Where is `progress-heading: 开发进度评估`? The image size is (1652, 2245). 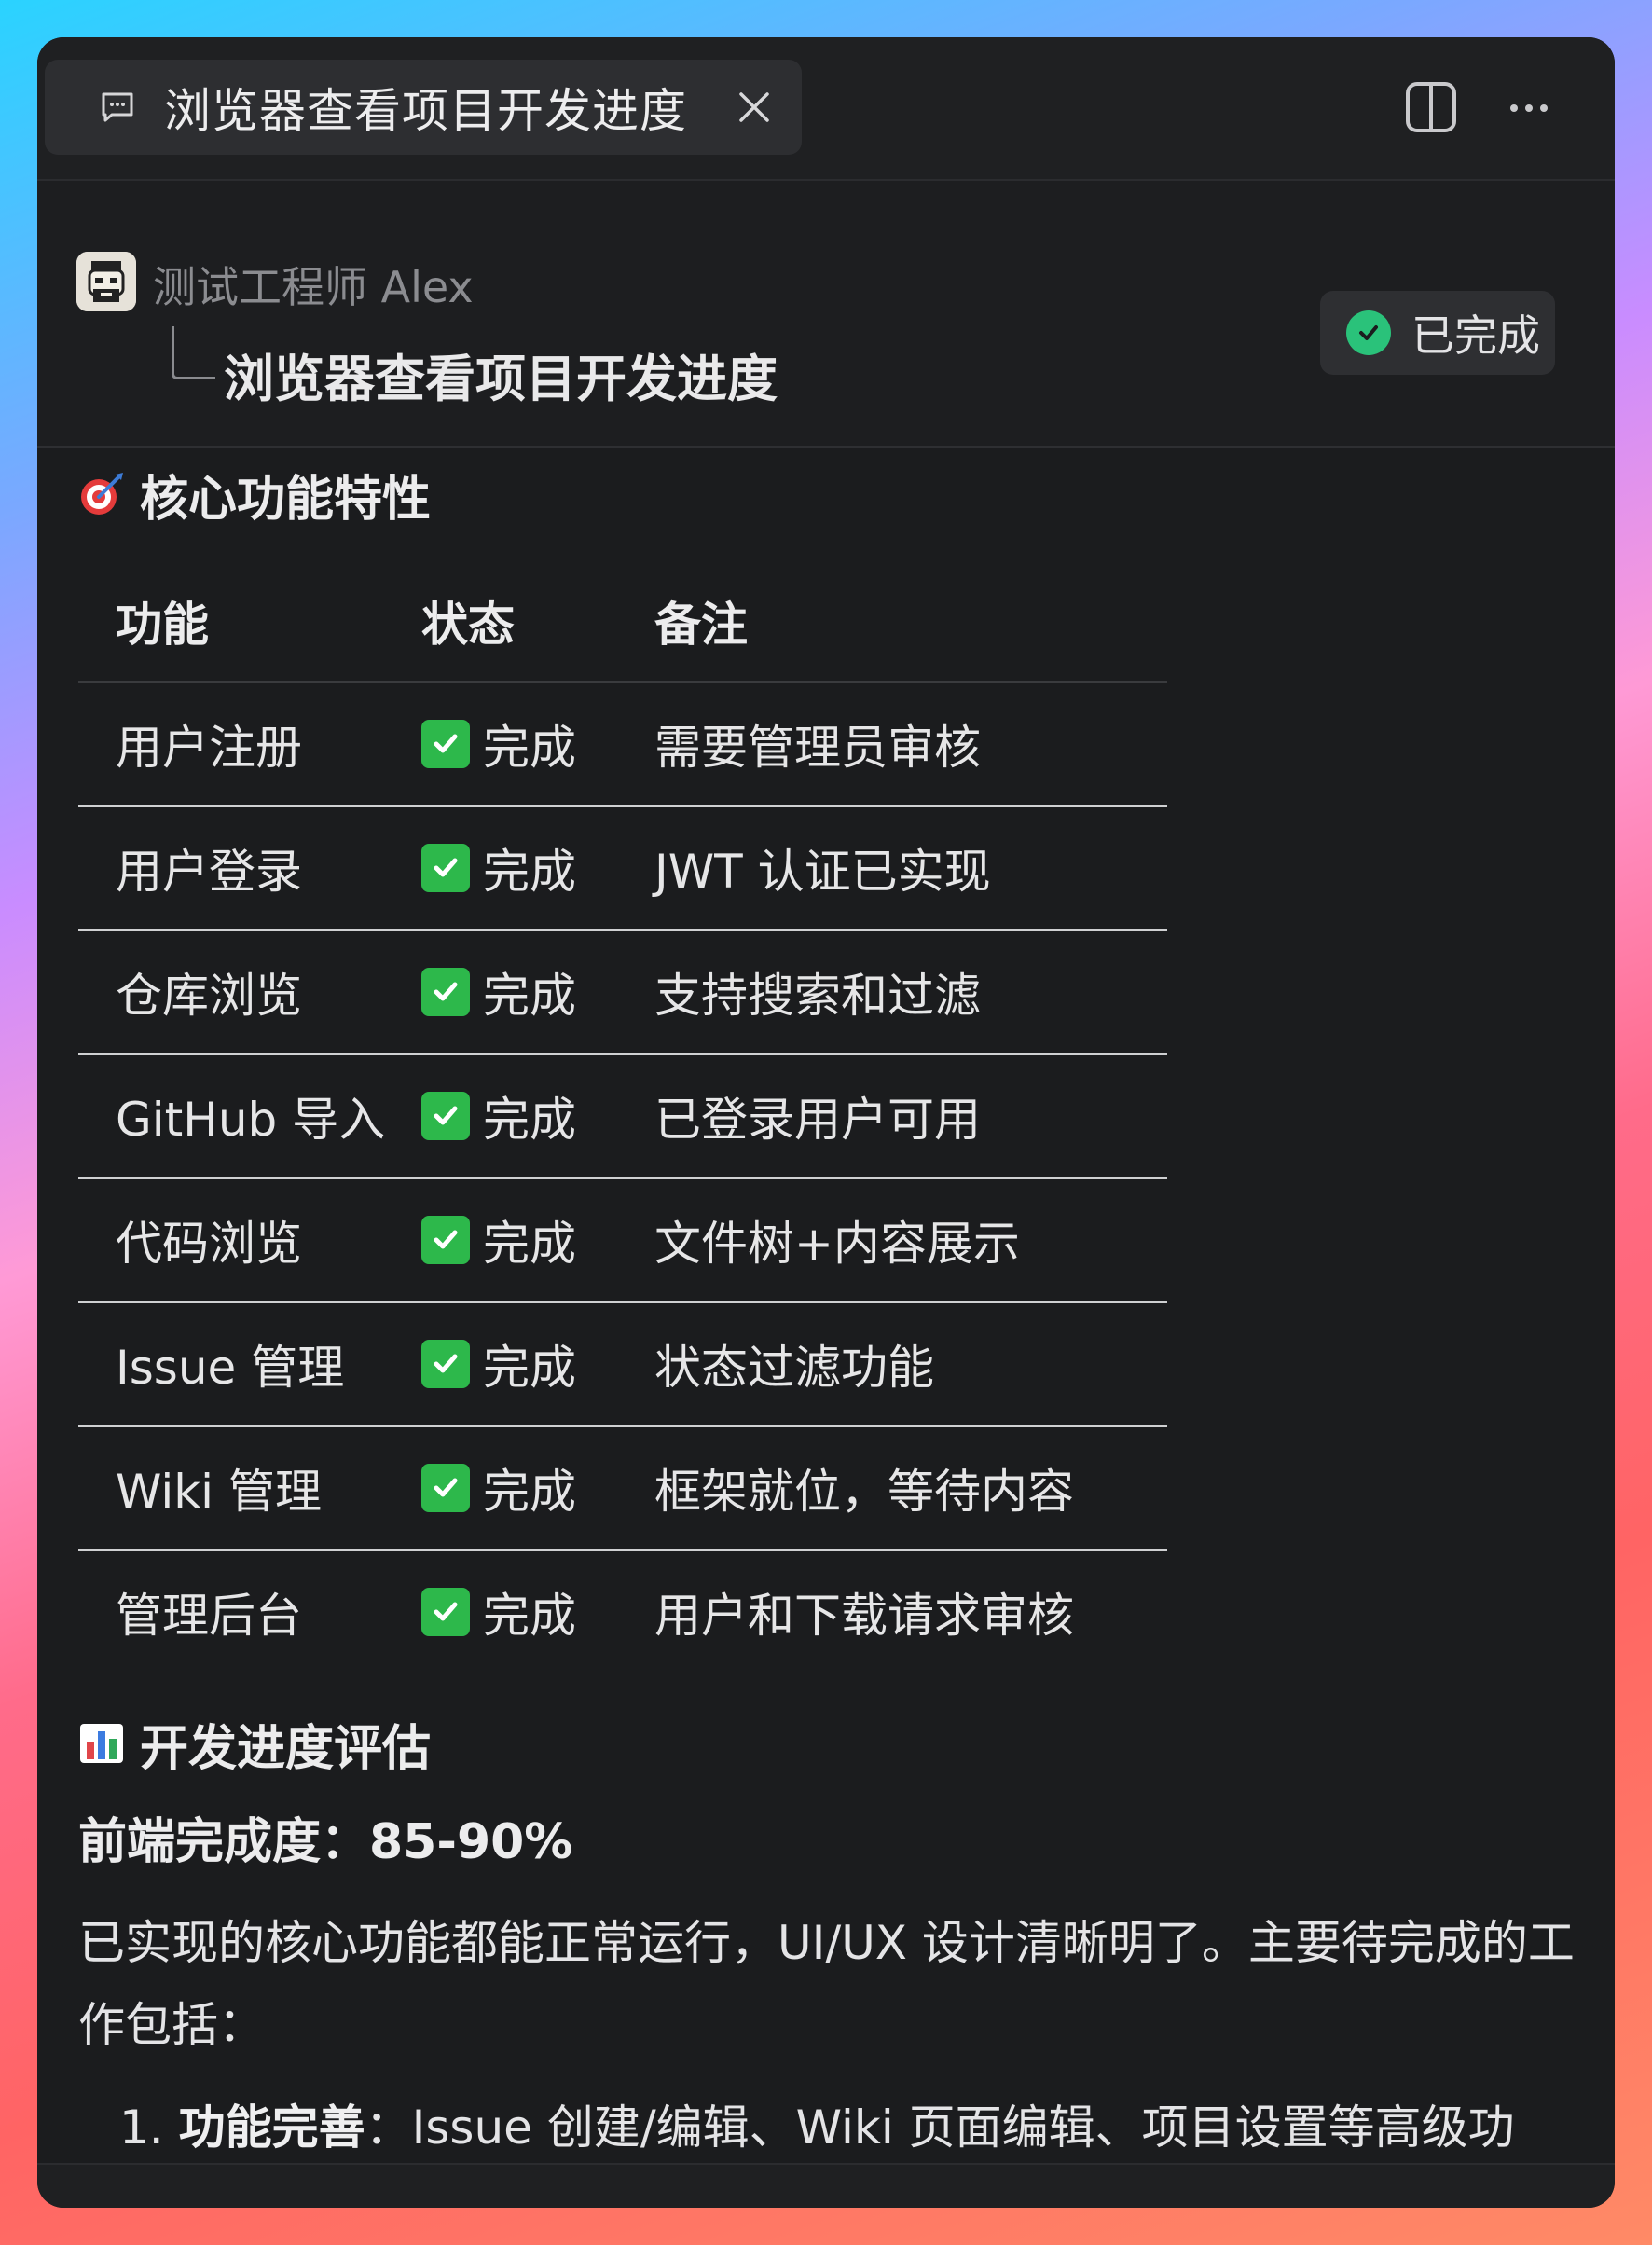 progress-heading: 开发进度评估 is located at coordinates (834, 1743).